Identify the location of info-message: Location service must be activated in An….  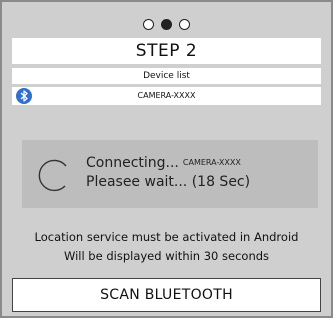
(166, 247).